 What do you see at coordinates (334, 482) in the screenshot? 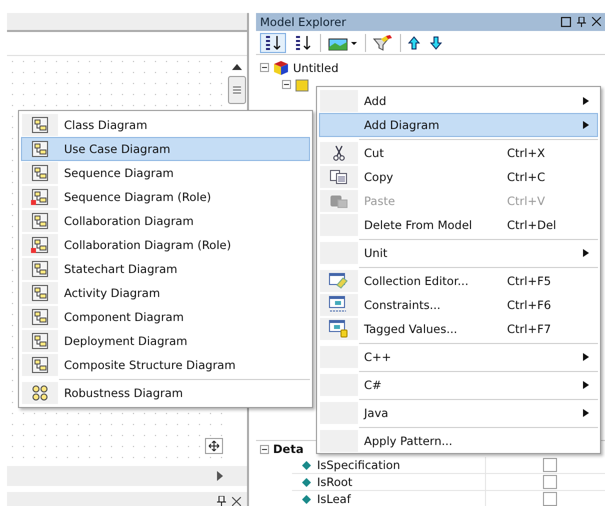
I see `property-name: IsRoot` at bounding box center [334, 482].